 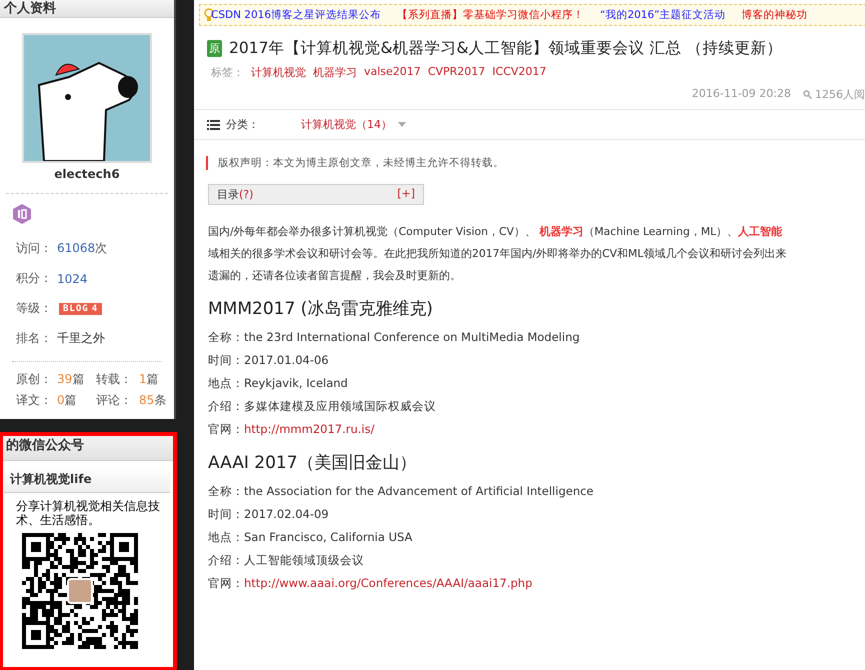 What do you see at coordinates (149, 379) in the screenshot?
I see `count-value: 1篇` at bounding box center [149, 379].